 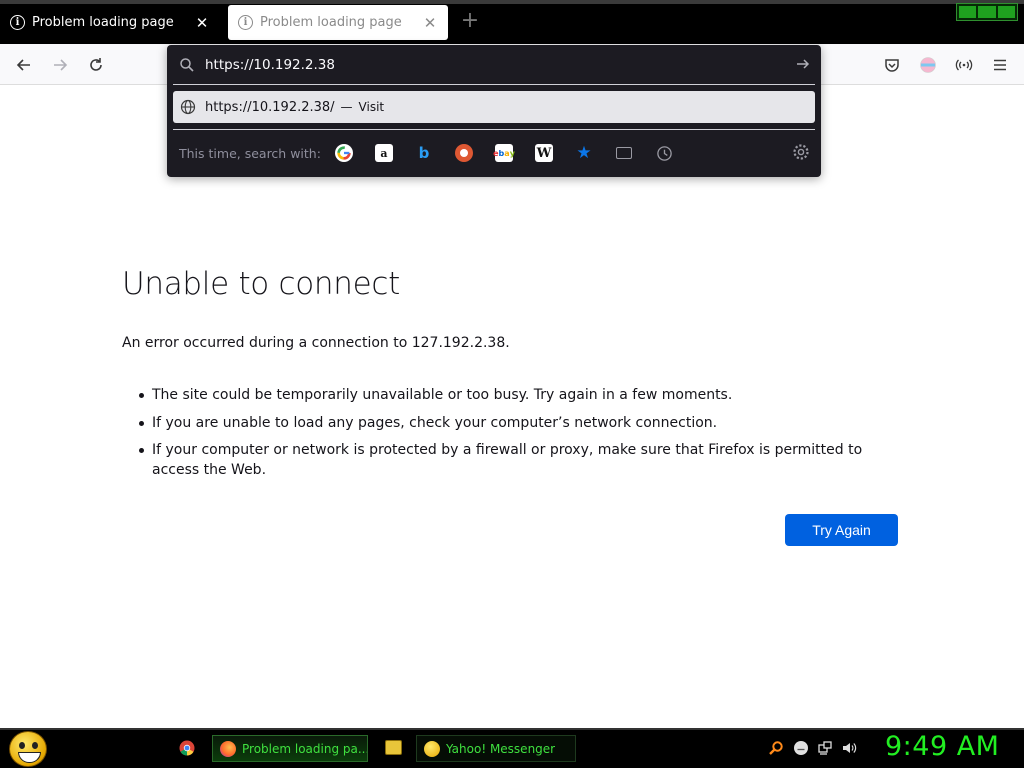 I want to click on taskbar-yahoo-messenger-window: Yahoo! Messenger, so click(x=496, y=748).